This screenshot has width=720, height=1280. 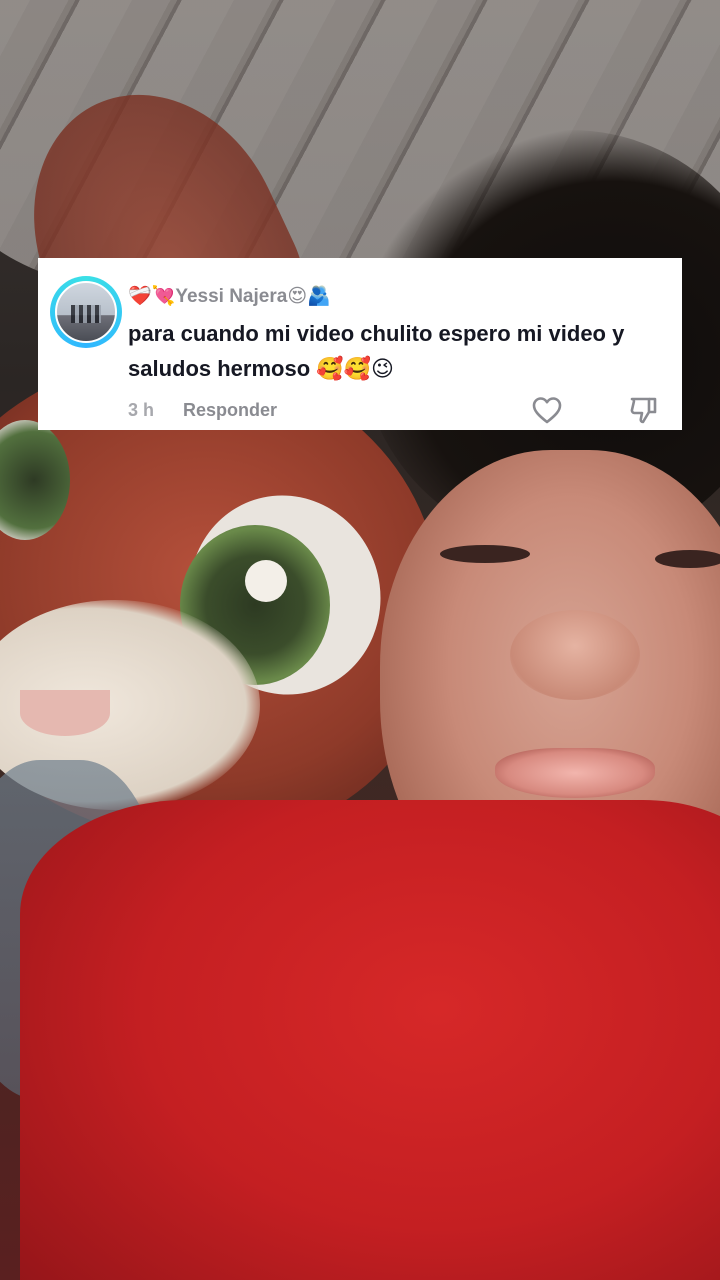 What do you see at coordinates (643, 410) in the screenshot?
I see `thumbs-down-outline-icon` at bounding box center [643, 410].